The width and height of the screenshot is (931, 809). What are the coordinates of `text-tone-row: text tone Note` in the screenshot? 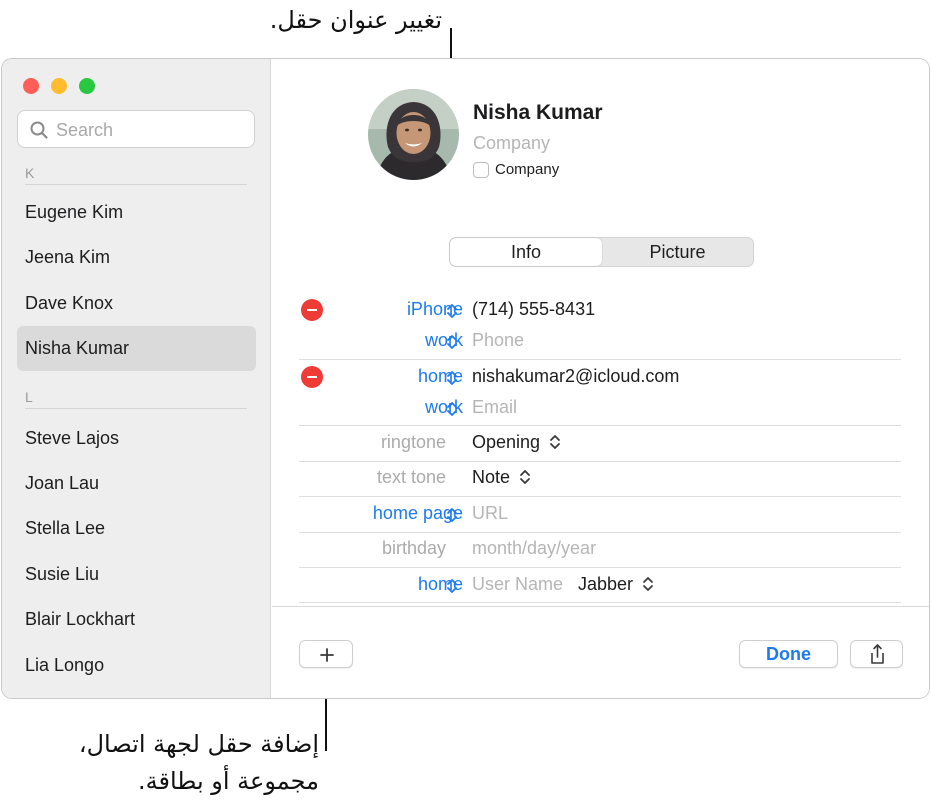 It's located at (600, 478).